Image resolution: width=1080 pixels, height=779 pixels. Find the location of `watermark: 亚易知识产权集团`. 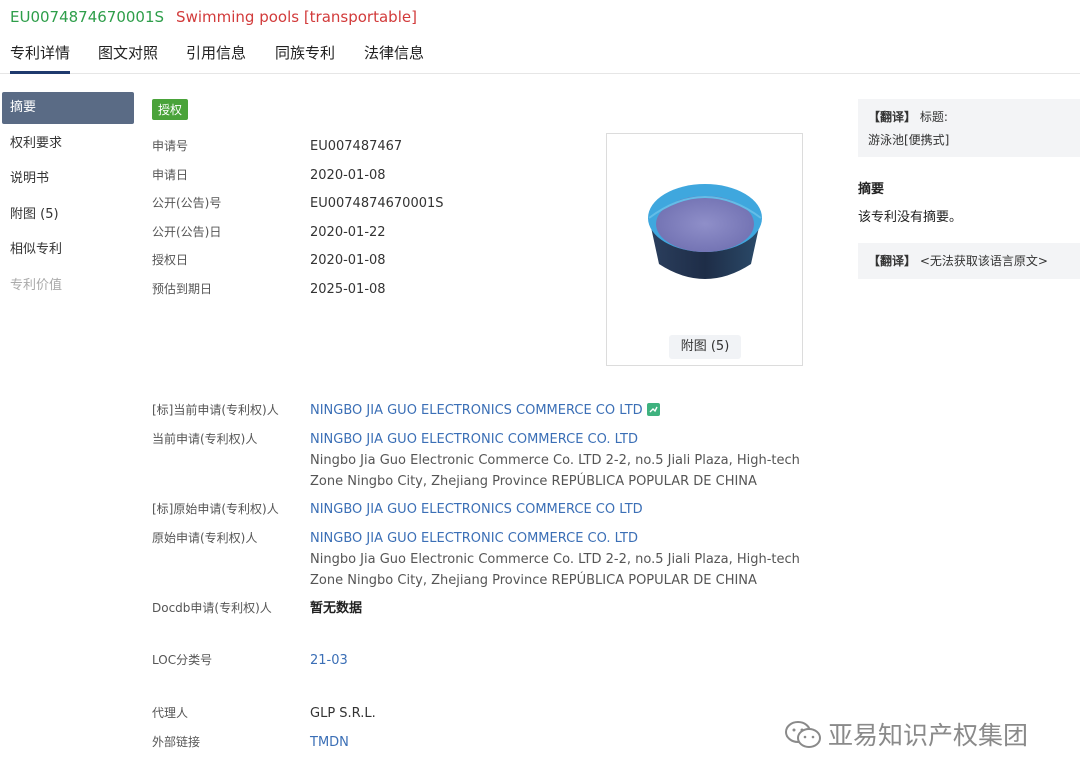

watermark: 亚易知识产权集团 is located at coordinates (906, 734).